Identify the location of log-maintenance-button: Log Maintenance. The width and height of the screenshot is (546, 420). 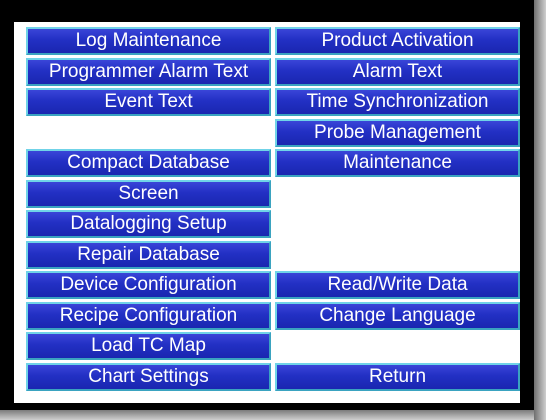
(148, 41).